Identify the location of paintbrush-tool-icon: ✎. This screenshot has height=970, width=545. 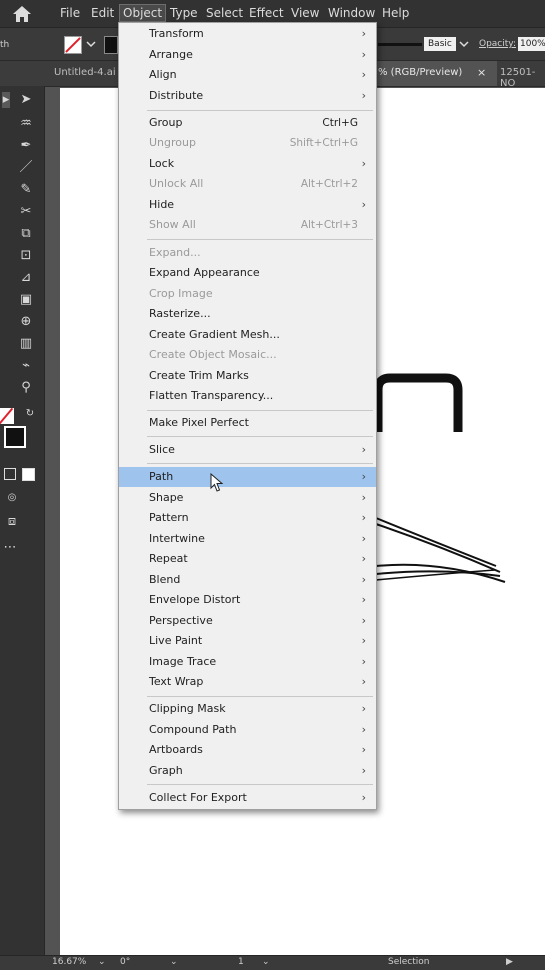
(26, 190).